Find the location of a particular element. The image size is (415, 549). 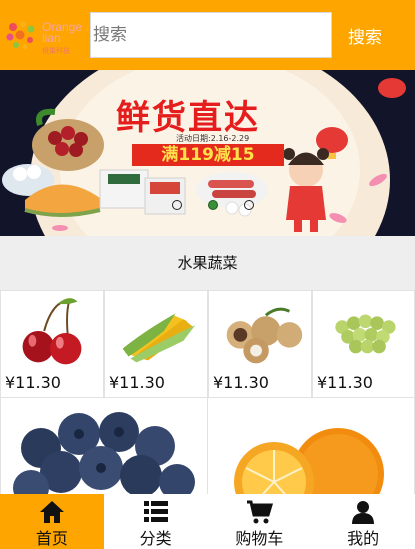

logo: Orange lian 橙果科技 is located at coordinates (45, 35).